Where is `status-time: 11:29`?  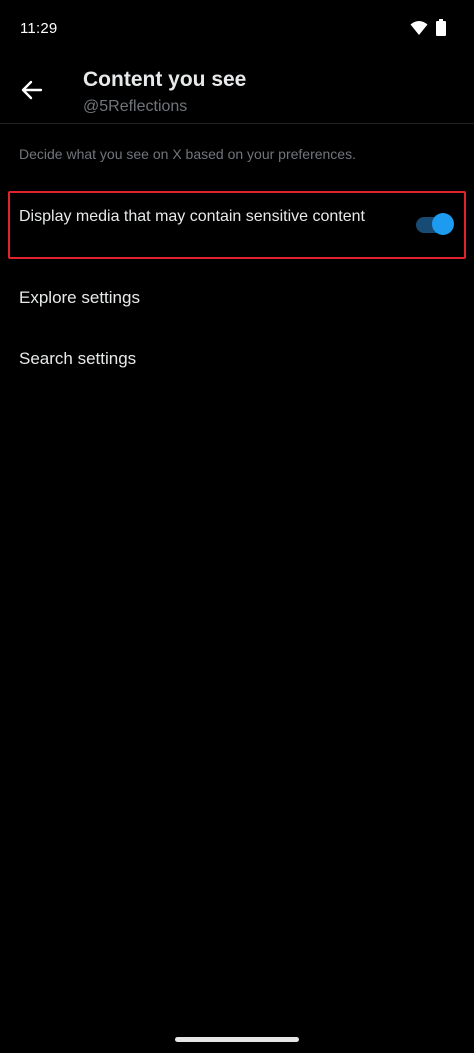 status-time: 11:29 is located at coordinates (39, 28).